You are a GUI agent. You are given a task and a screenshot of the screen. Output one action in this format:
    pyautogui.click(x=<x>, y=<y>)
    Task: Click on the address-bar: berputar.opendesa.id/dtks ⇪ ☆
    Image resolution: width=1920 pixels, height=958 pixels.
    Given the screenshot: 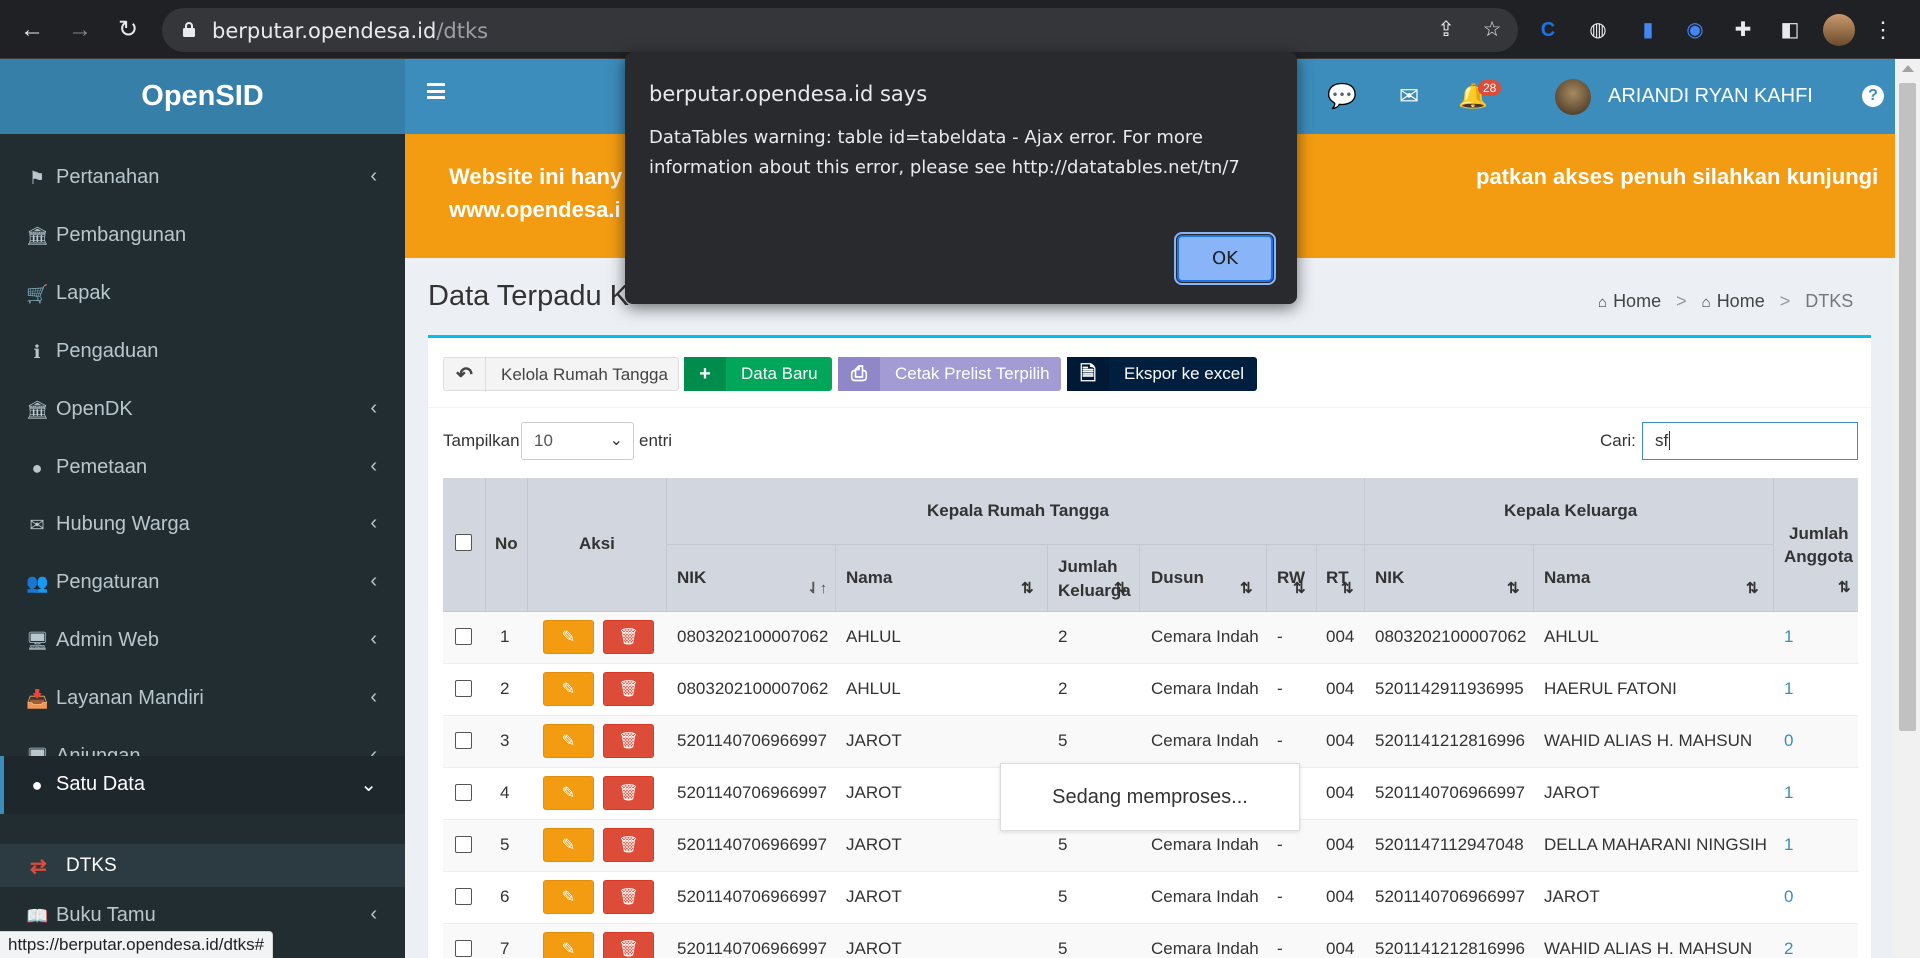 What is the action you would take?
    pyautogui.click(x=840, y=30)
    